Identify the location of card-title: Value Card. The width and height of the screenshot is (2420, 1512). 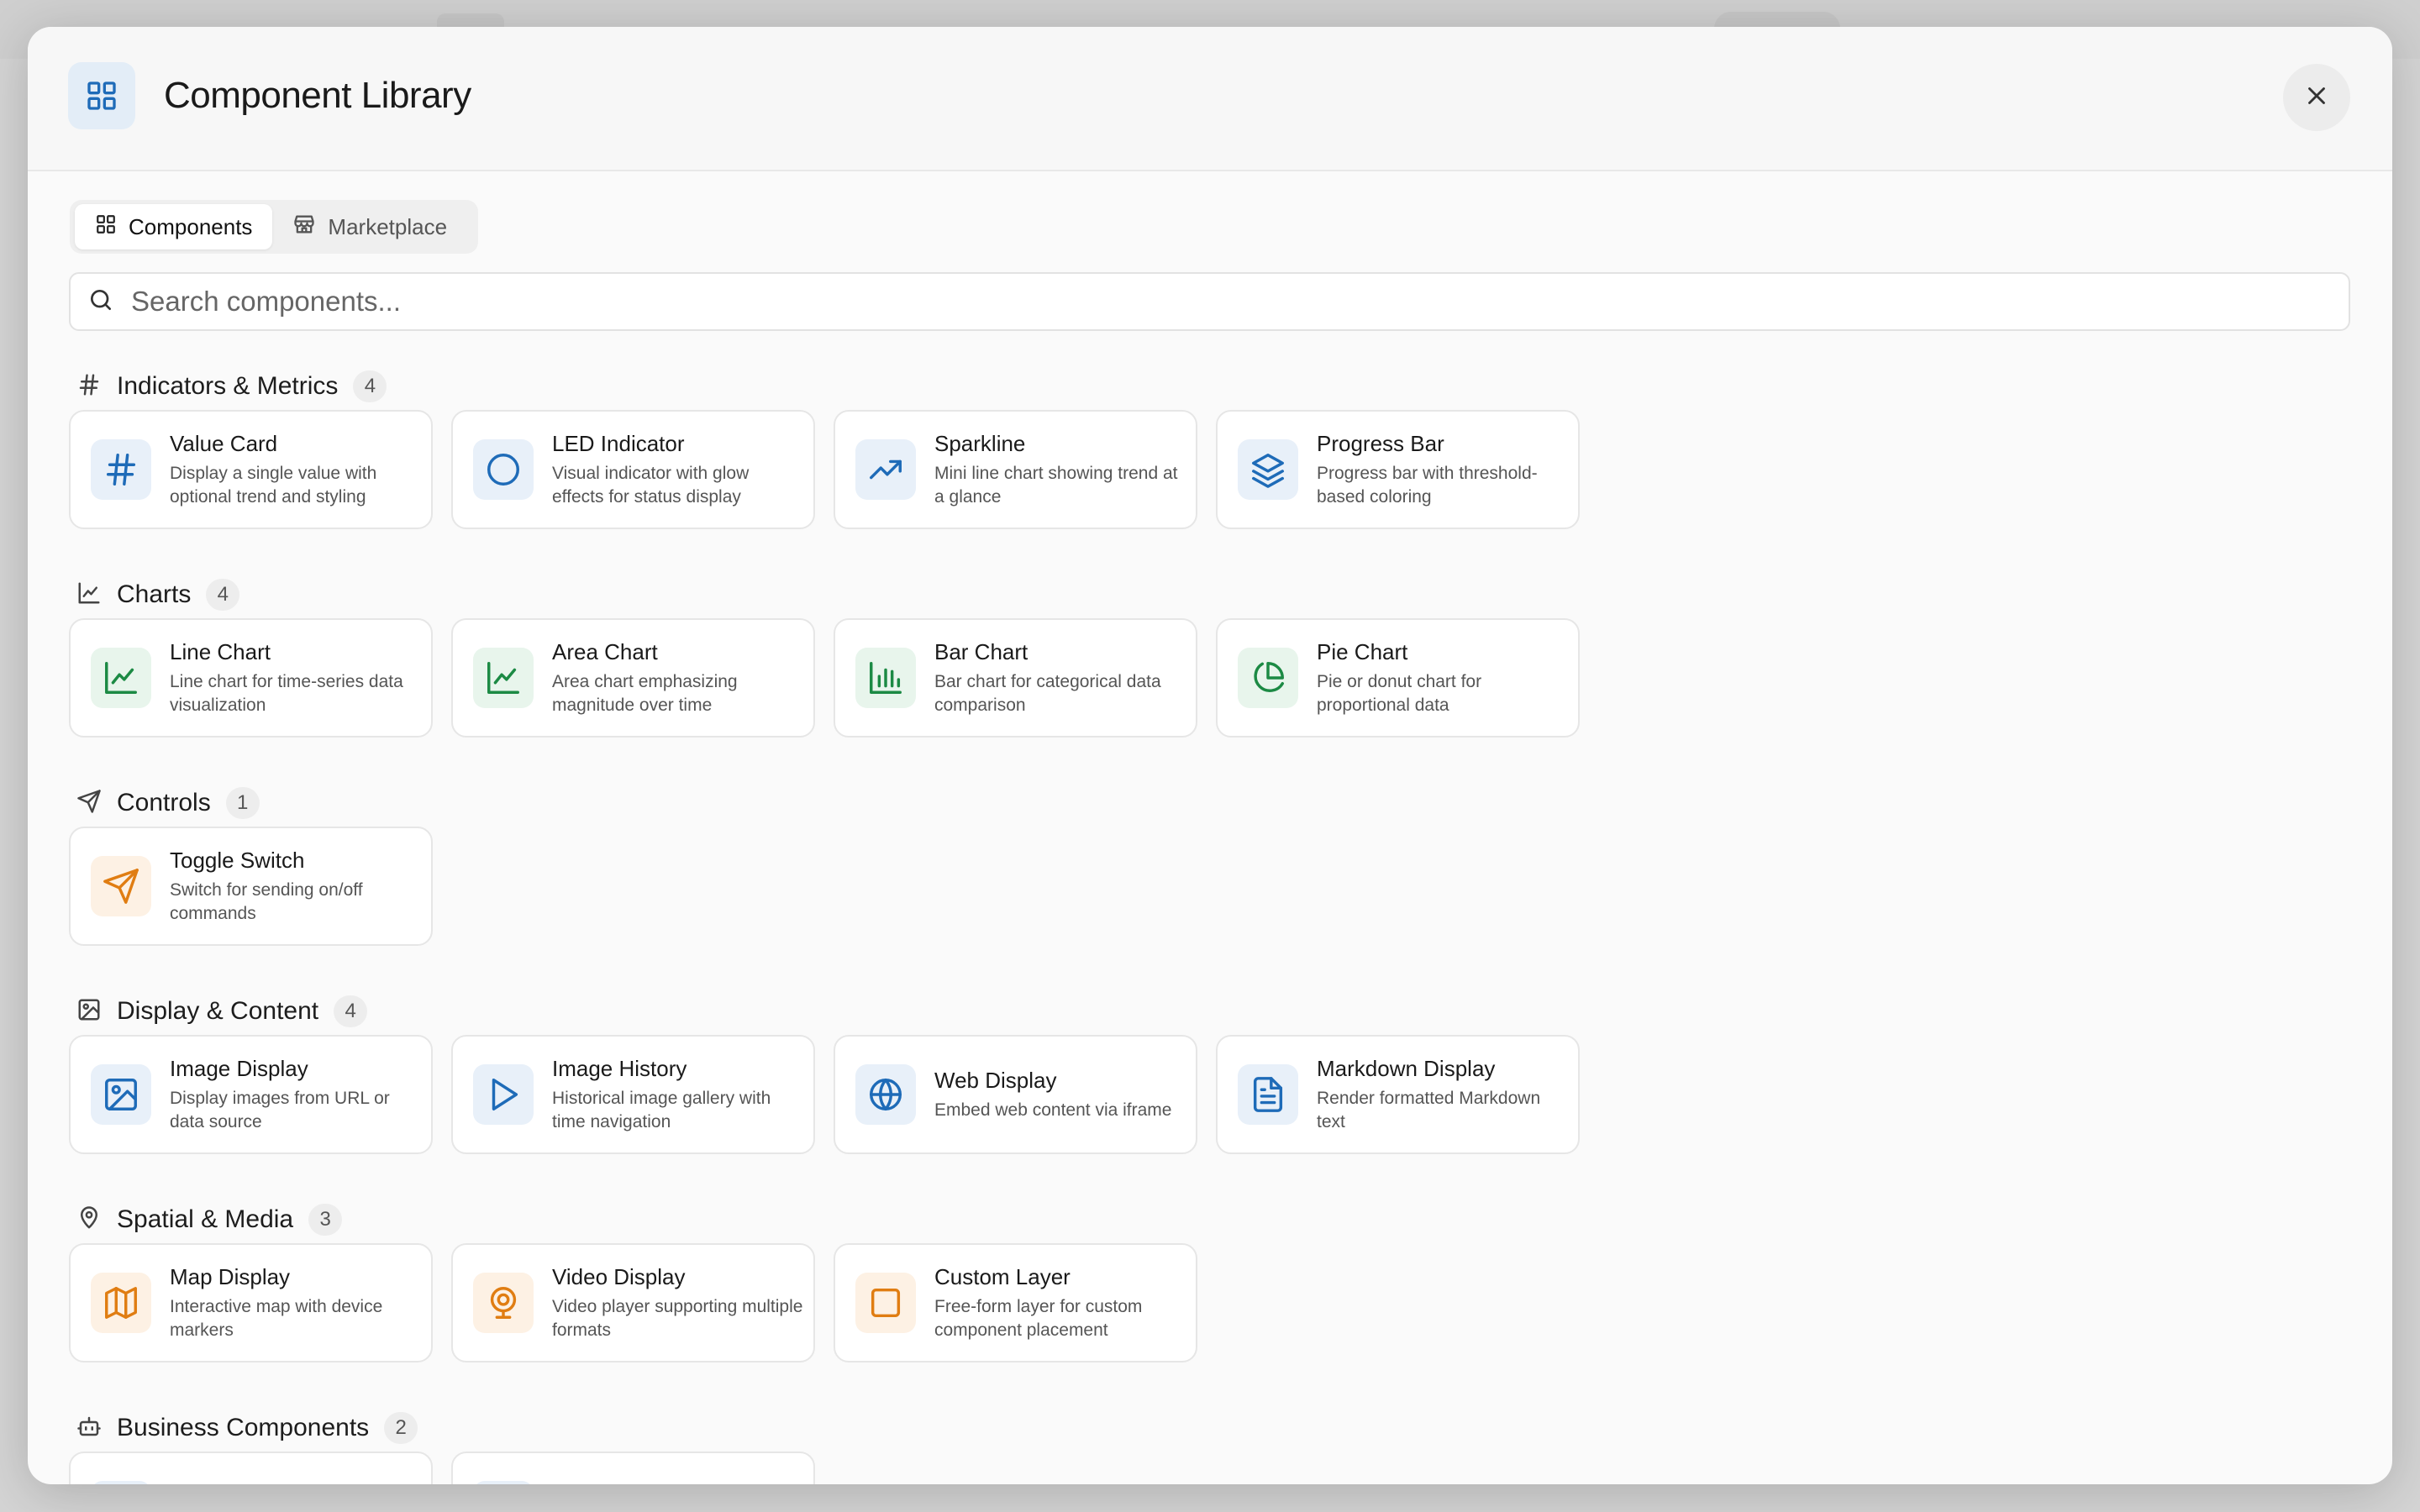
(224, 443).